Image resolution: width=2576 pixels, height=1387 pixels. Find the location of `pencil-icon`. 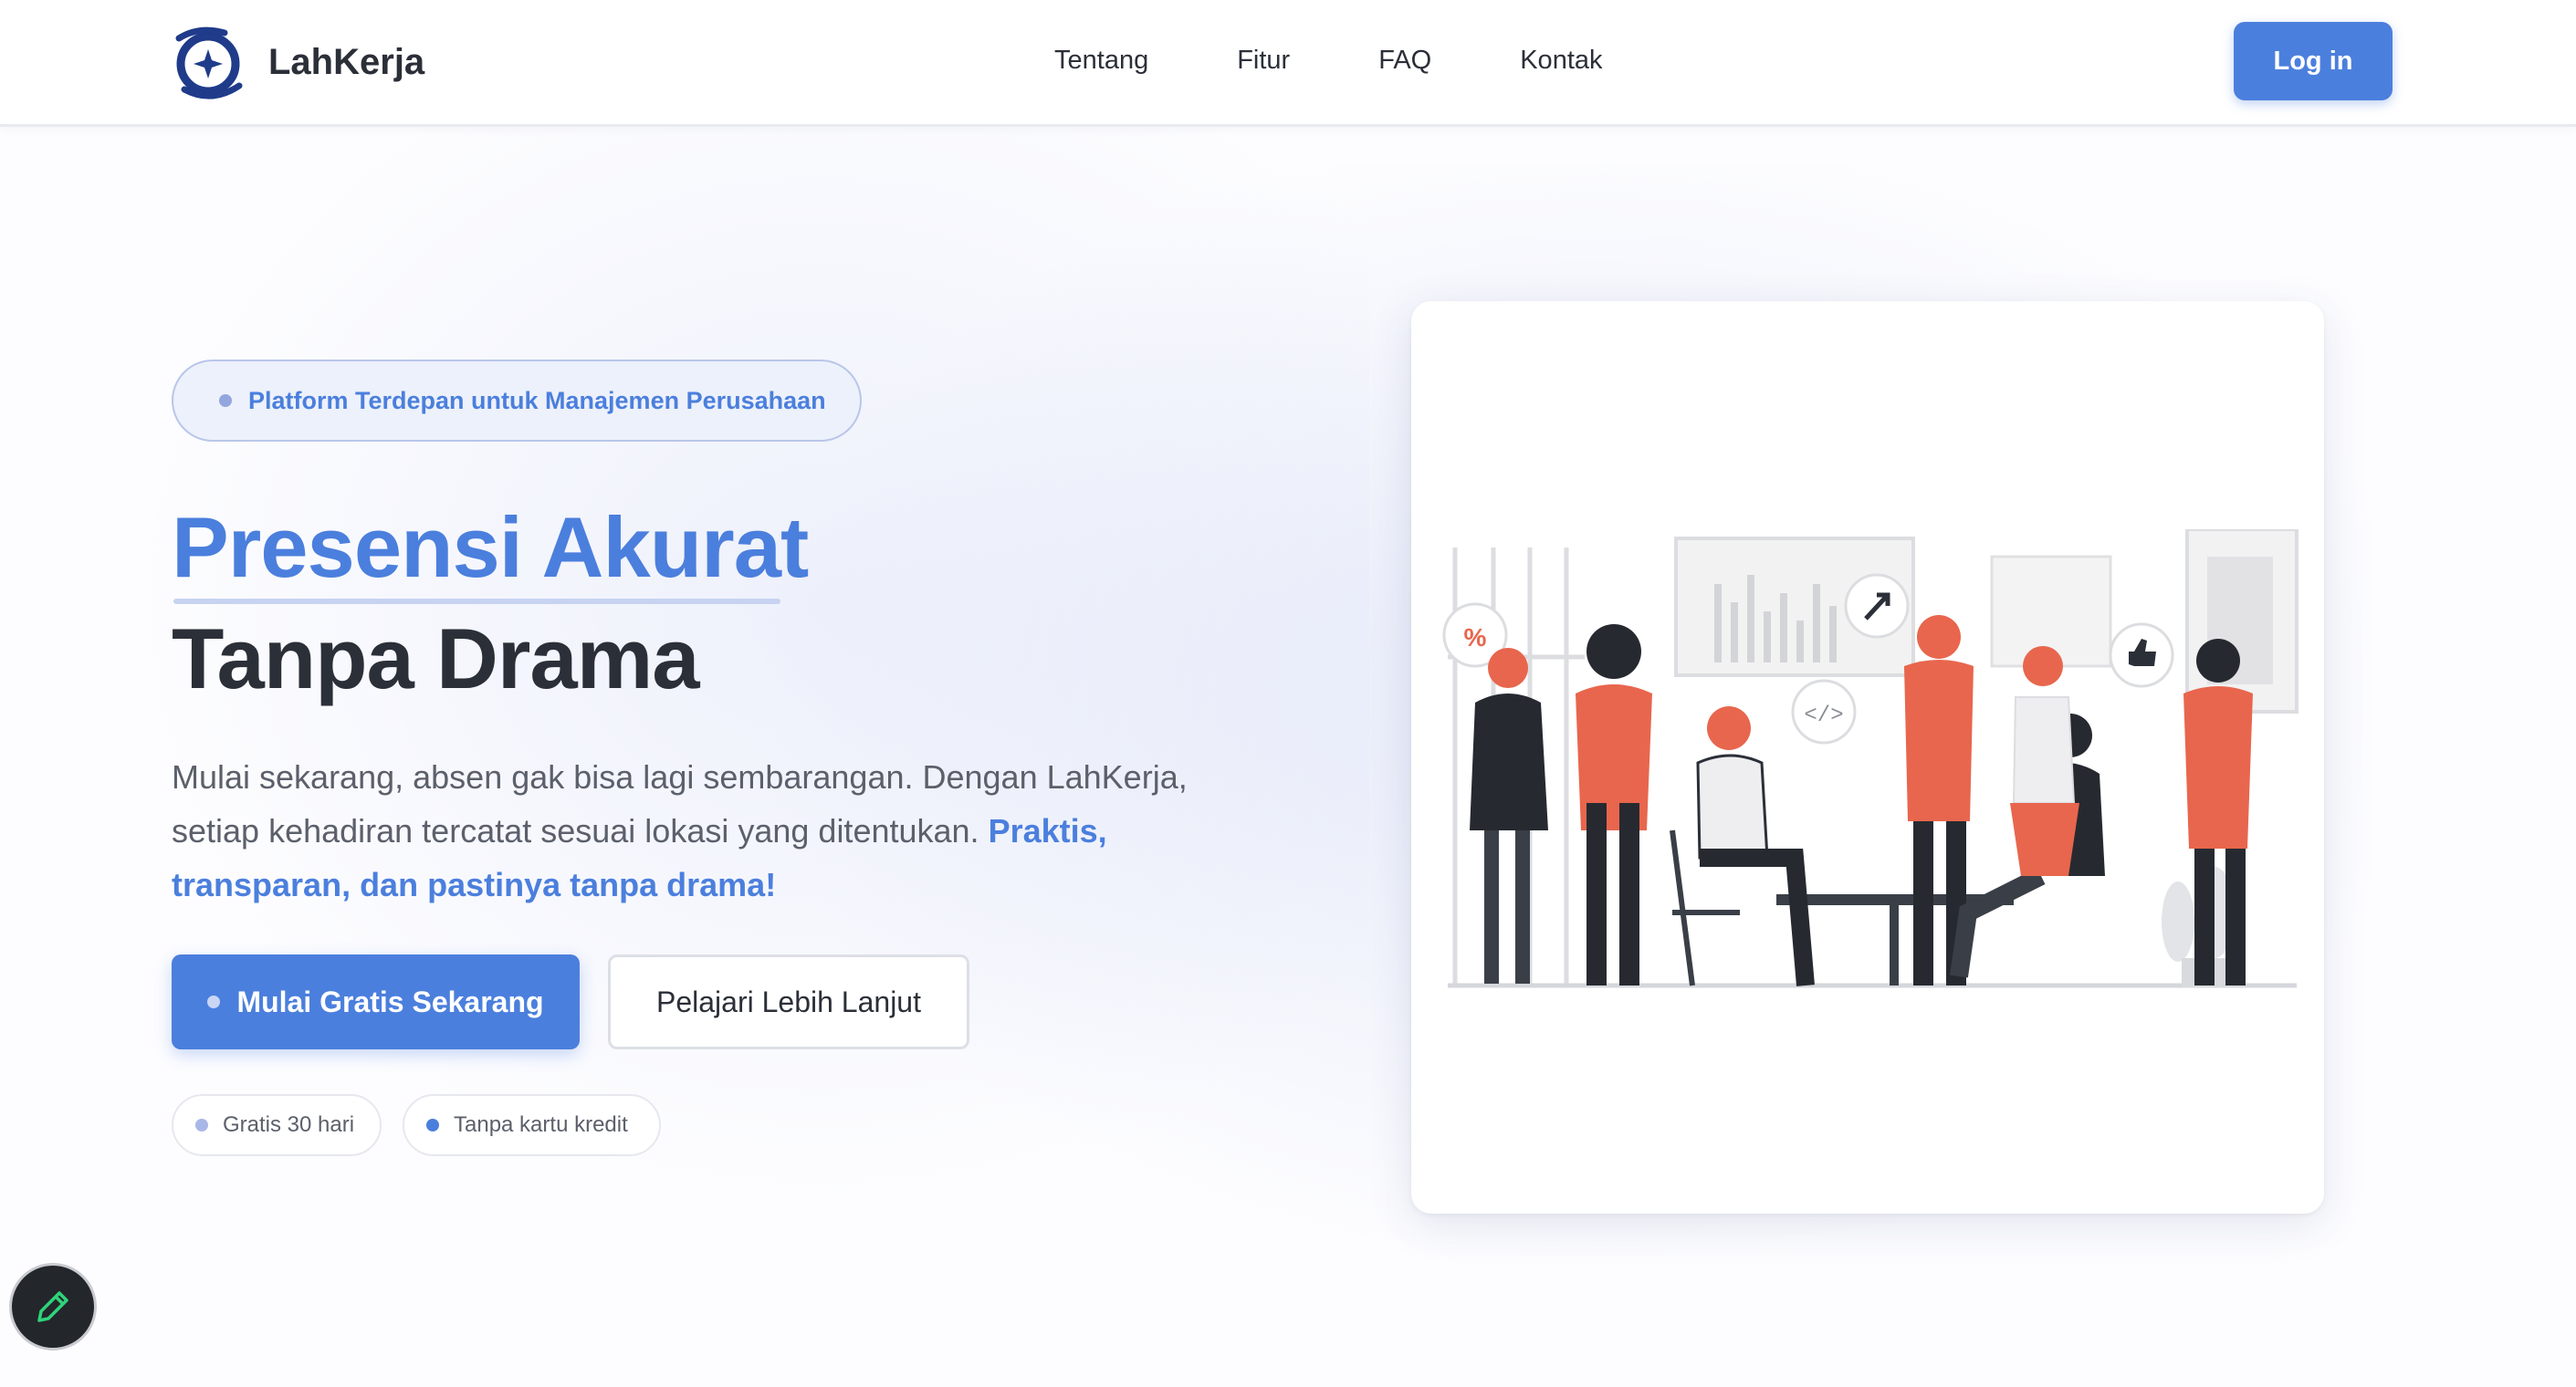

pencil-icon is located at coordinates (53, 1306).